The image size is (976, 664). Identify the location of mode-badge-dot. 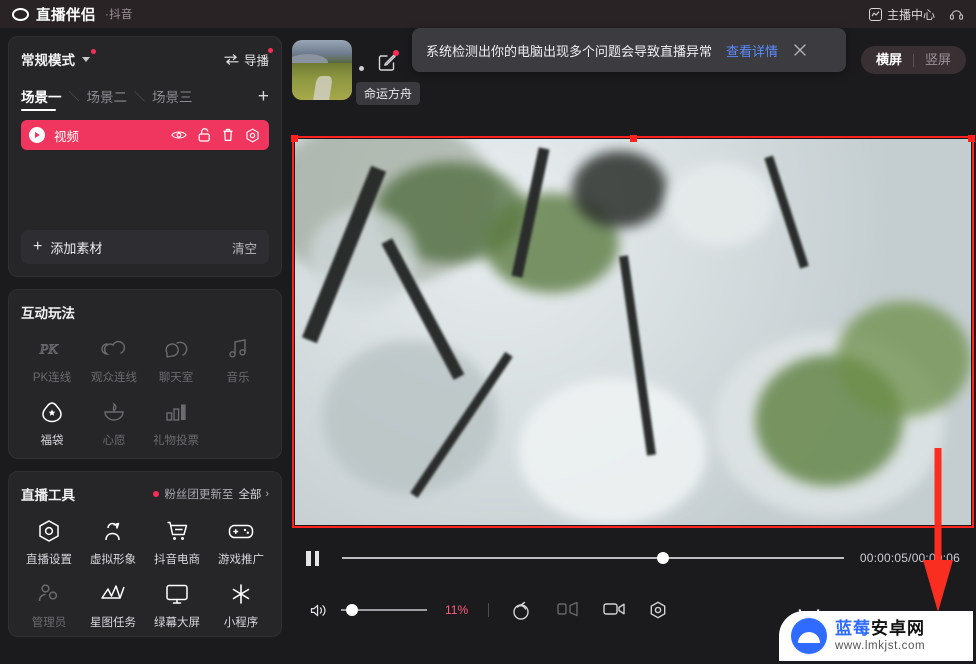
(93, 51).